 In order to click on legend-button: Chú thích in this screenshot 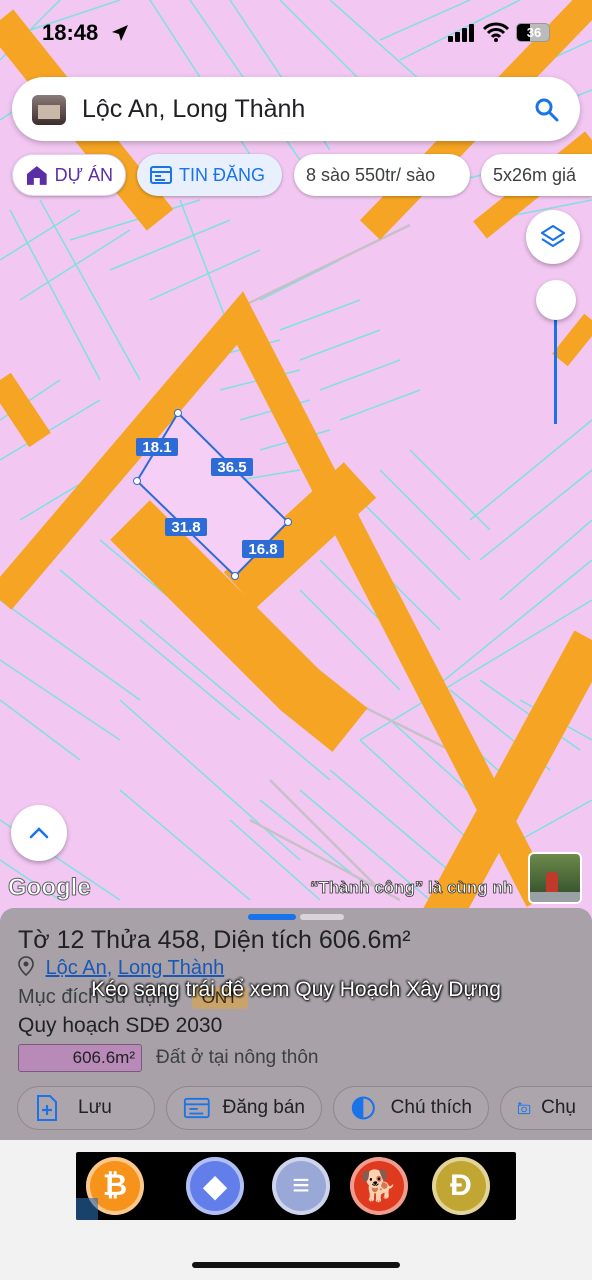, I will do `click(411, 1108)`.